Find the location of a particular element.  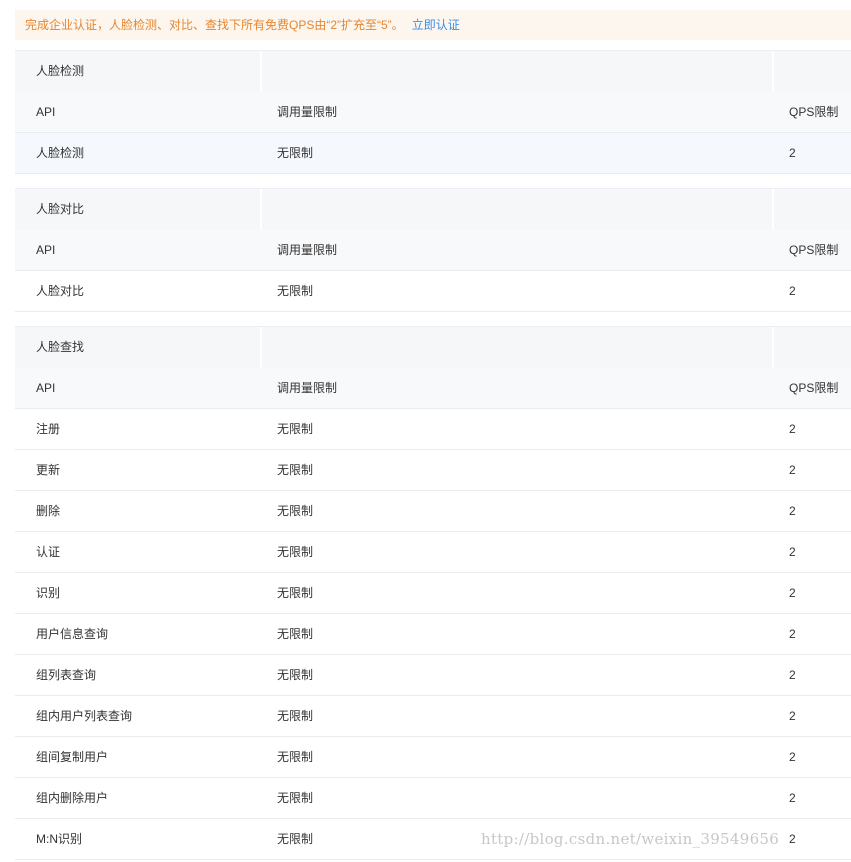

table-row: 人脸检测 无限制 2 is located at coordinates (433, 153).